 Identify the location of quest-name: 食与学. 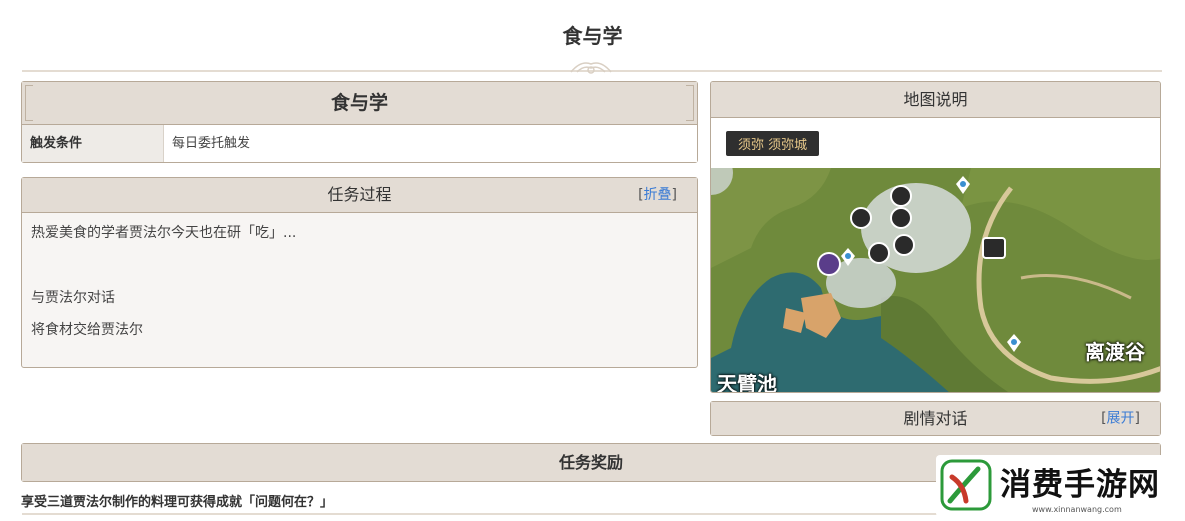
(359, 103).